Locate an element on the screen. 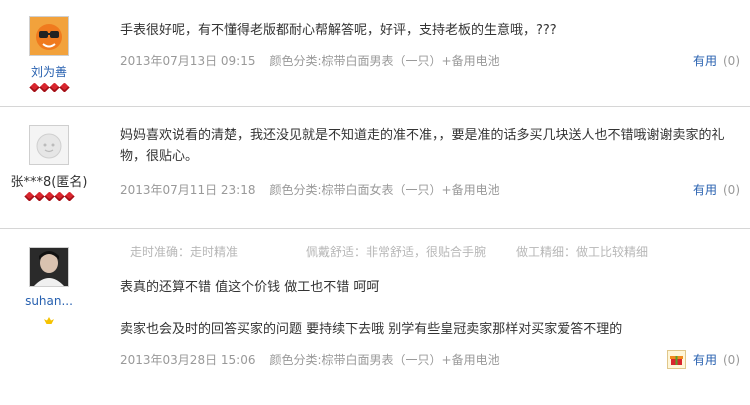 The height and width of the screenshot is (405, 750). username: 刘为善 is located at coordinates (49, 71).